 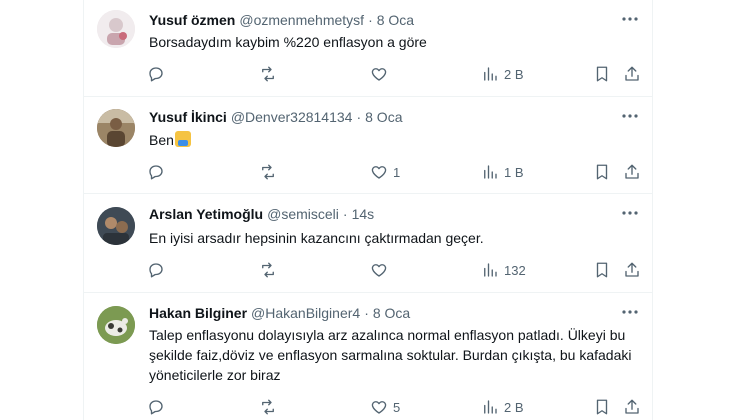 I want to click on tweet-header: Yusuf özmen @ozmenmehmetysf · 8 Oca, so click(x=393, y=20).